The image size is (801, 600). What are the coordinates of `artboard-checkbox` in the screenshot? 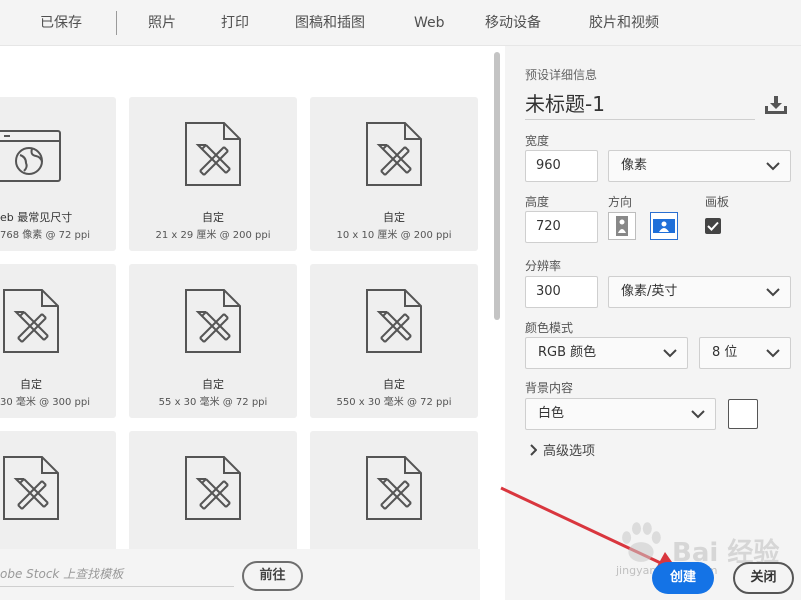 It's located at (713, 226).